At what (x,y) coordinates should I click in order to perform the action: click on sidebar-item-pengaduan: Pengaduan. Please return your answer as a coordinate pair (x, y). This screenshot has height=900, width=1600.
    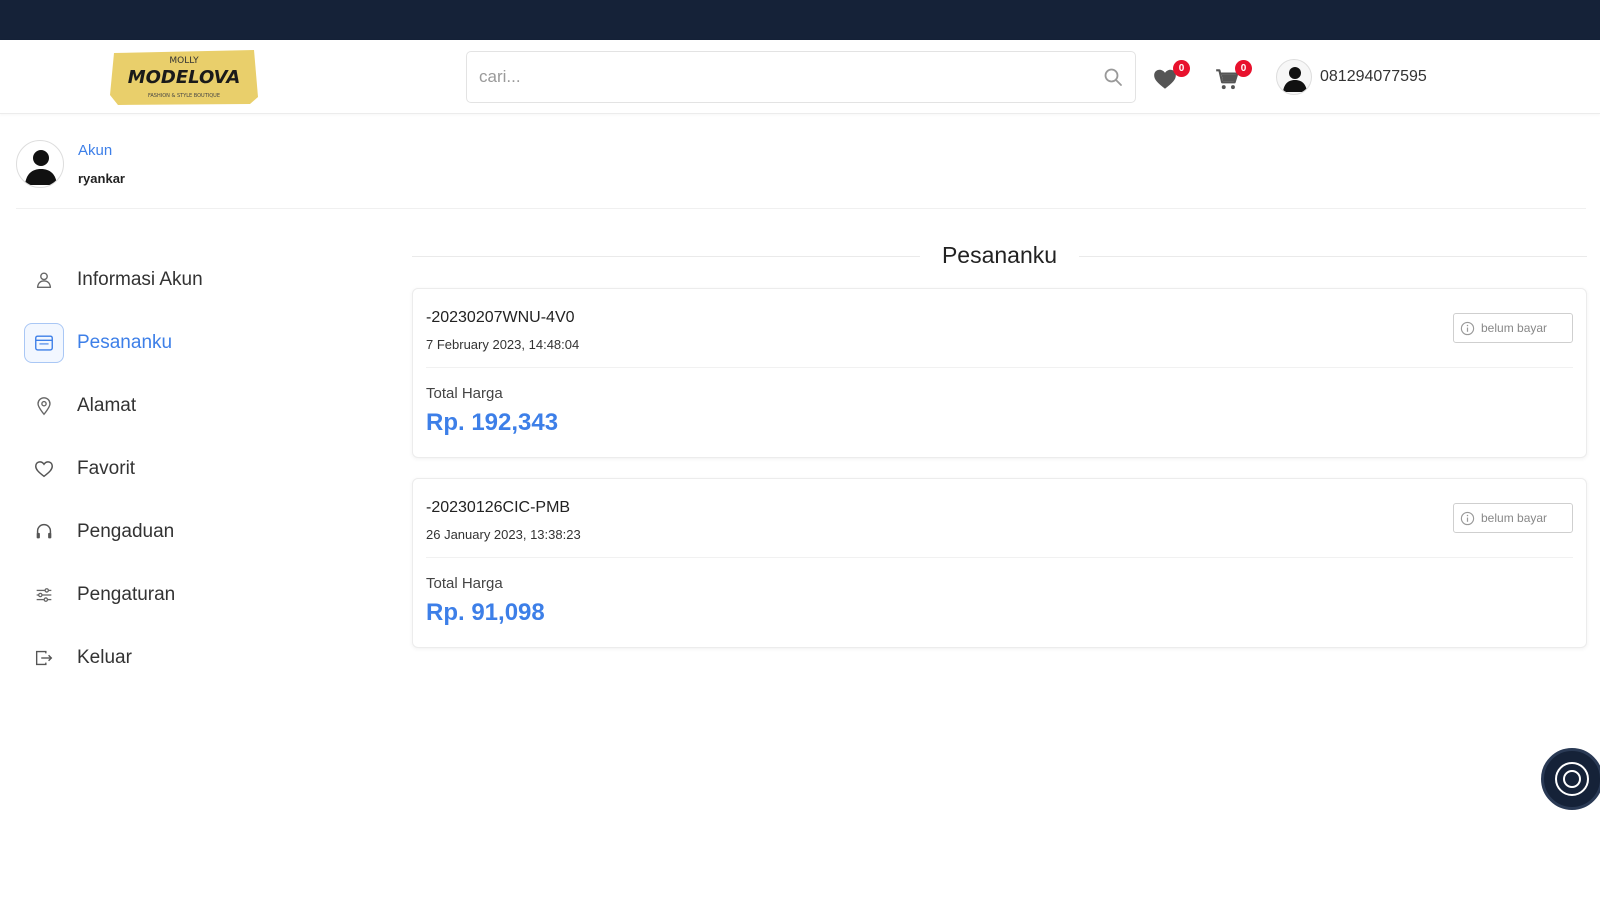
    Looking at the image, I should click on (189, 532).